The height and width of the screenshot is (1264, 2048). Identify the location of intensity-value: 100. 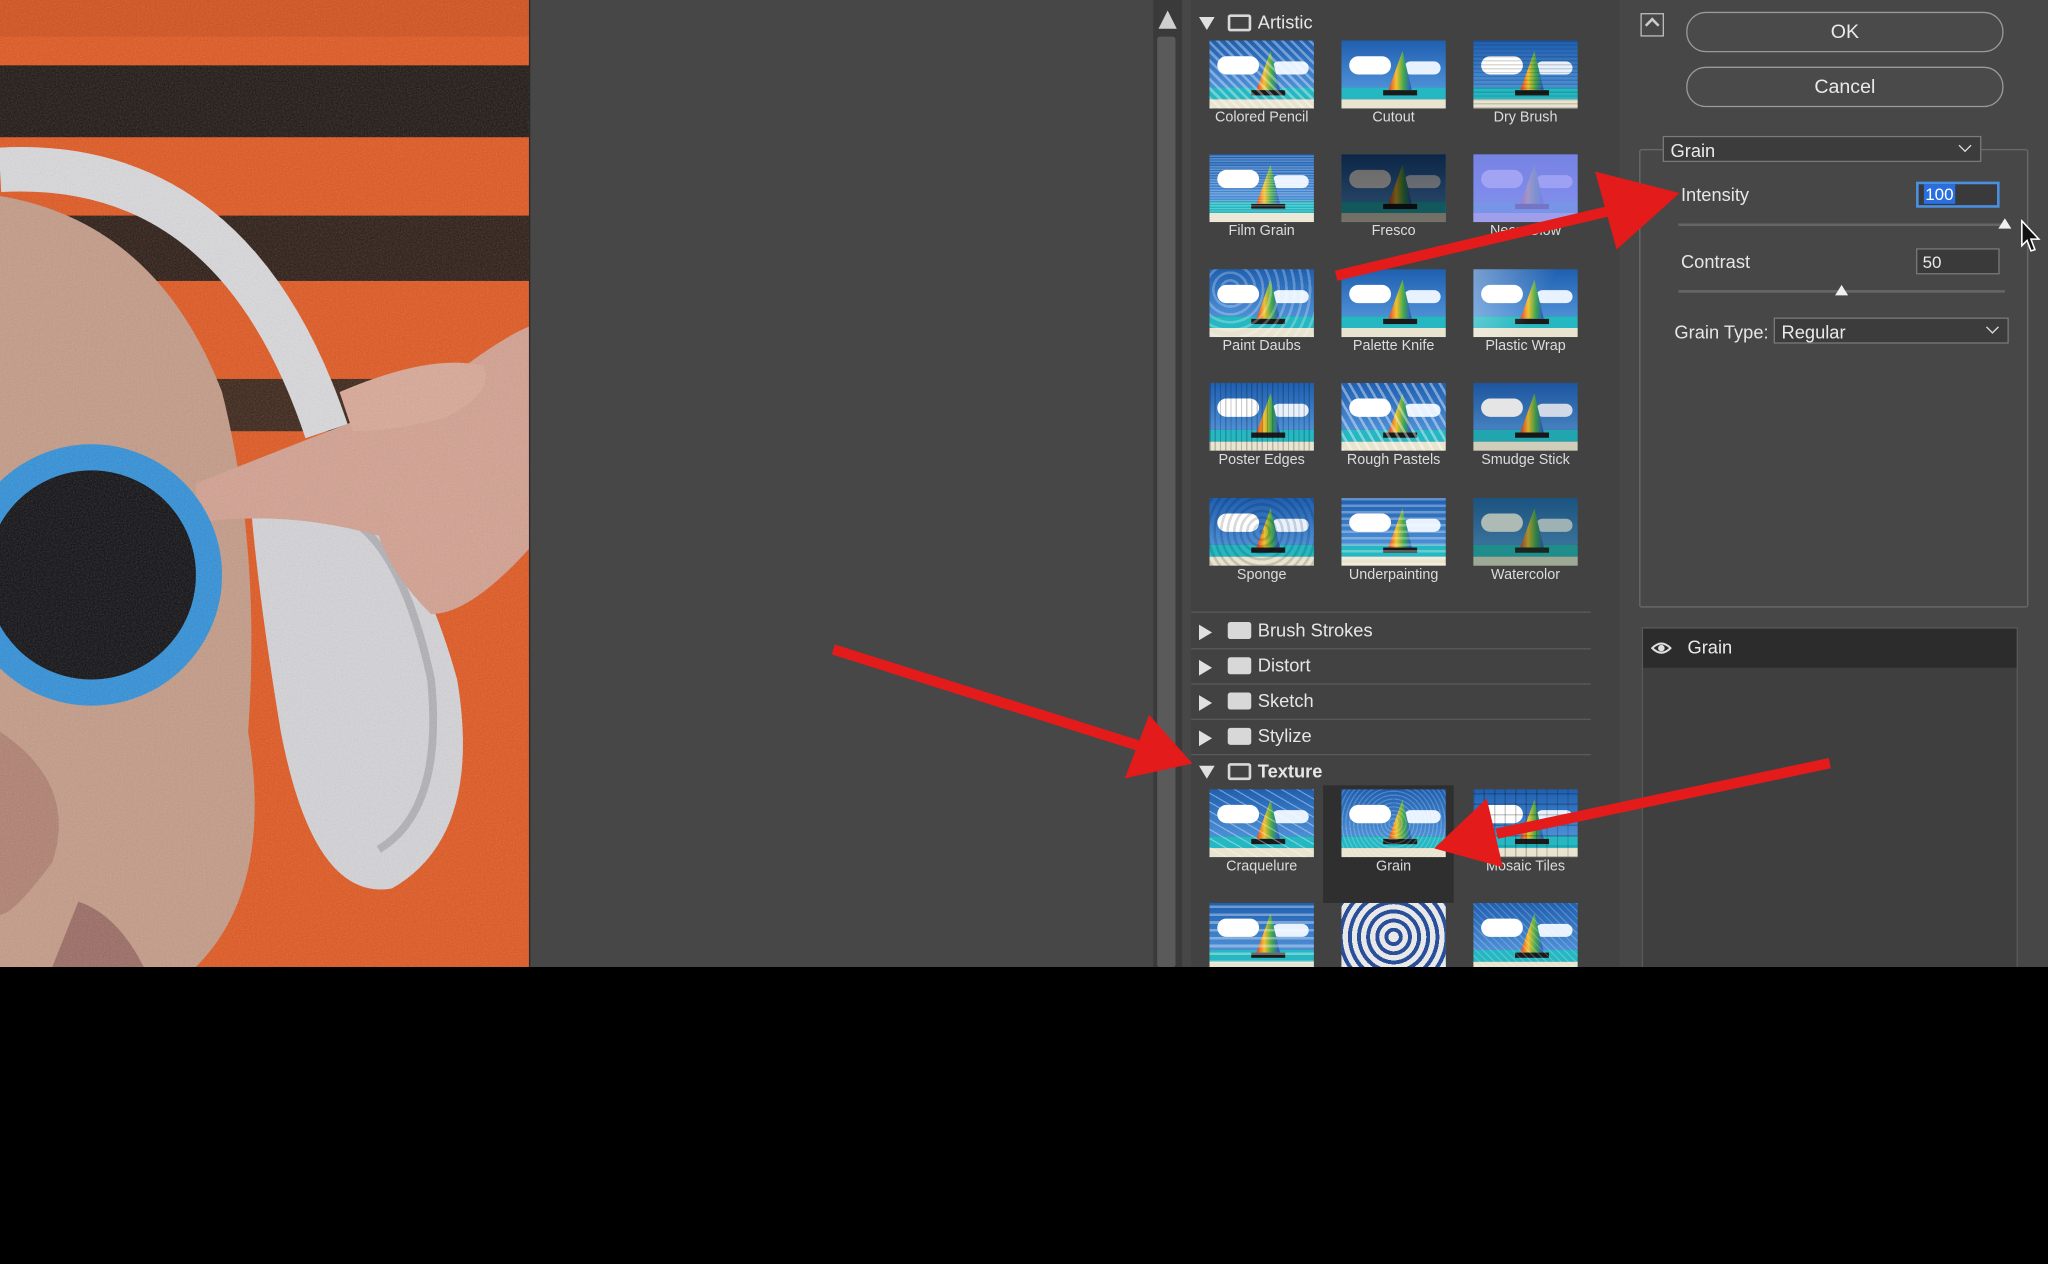
(1939, 194).